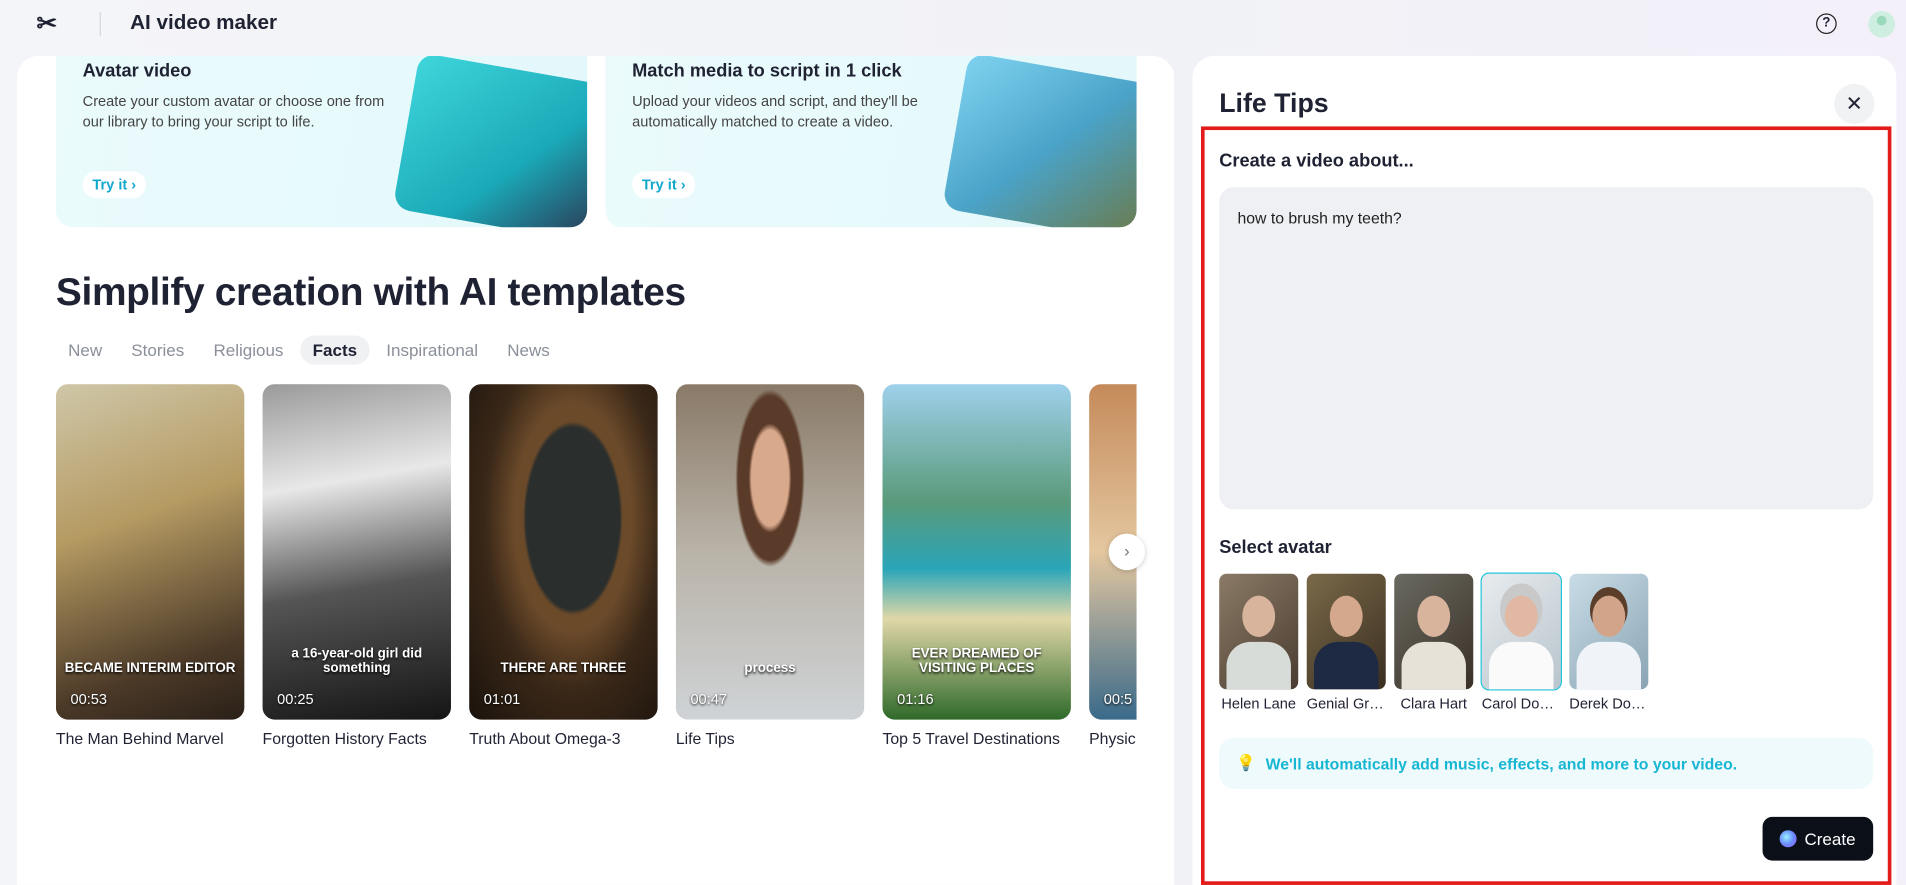  What do you see at coordinates (295, 699) in the screenshot?
I see `duration: 00:25` at bounding box center [295, 699].